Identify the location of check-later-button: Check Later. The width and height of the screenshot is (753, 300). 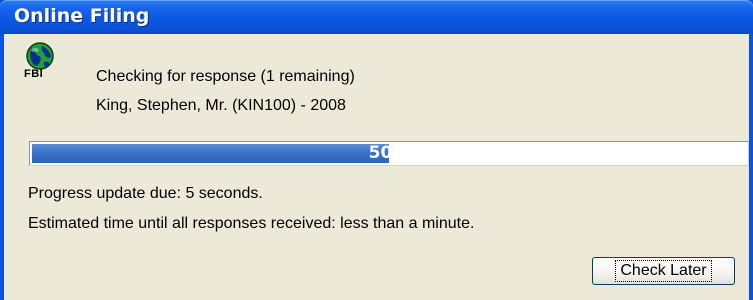
(663, 271).